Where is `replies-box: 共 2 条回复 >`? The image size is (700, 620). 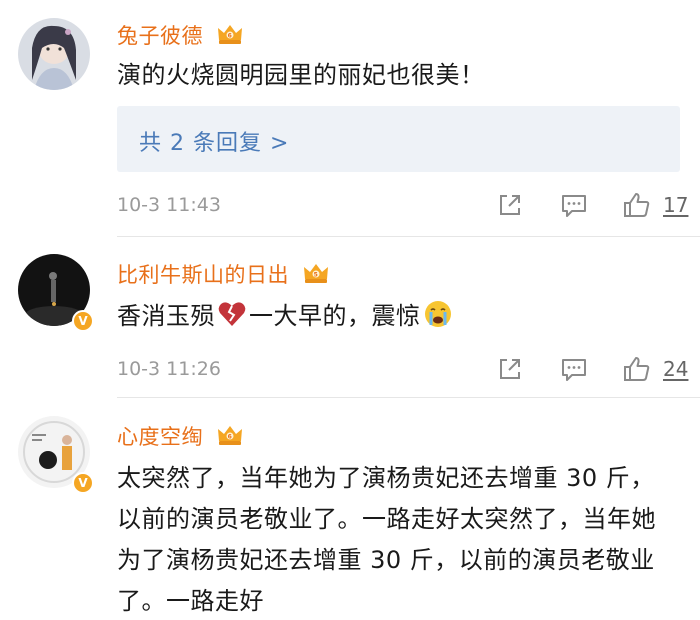 replies-box: 共 2 条回复 > is located at coordinates (398, 139).